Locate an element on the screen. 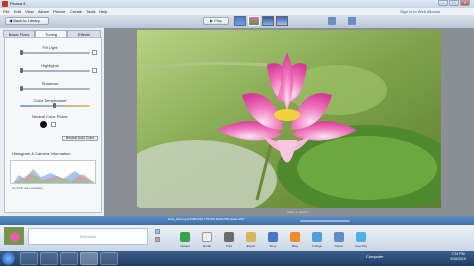 This screenshot has width=474, height=266. highlights-auto-icon is located at coordinates (94, 70).